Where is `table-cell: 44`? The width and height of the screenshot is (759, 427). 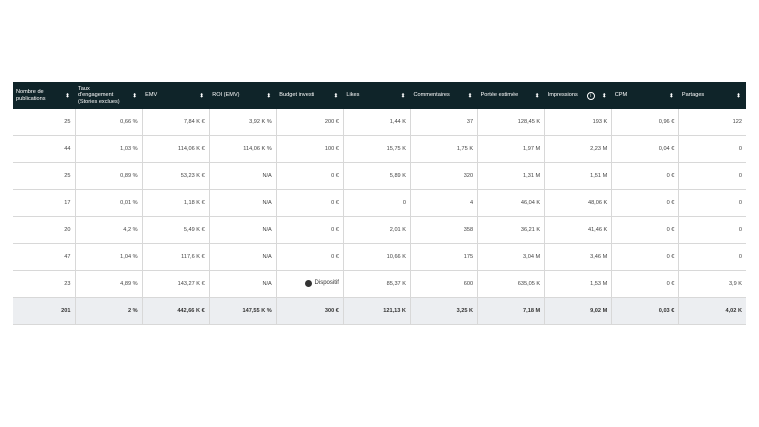 table-cell: 44 is located at coordinates (44, 149).